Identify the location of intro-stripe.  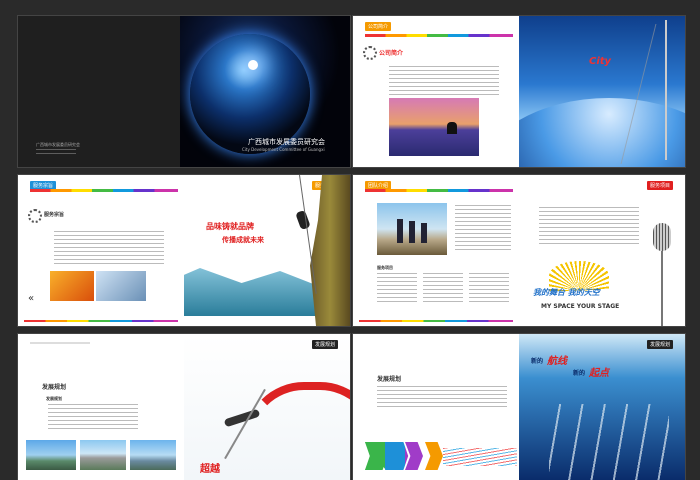
(439, 35).